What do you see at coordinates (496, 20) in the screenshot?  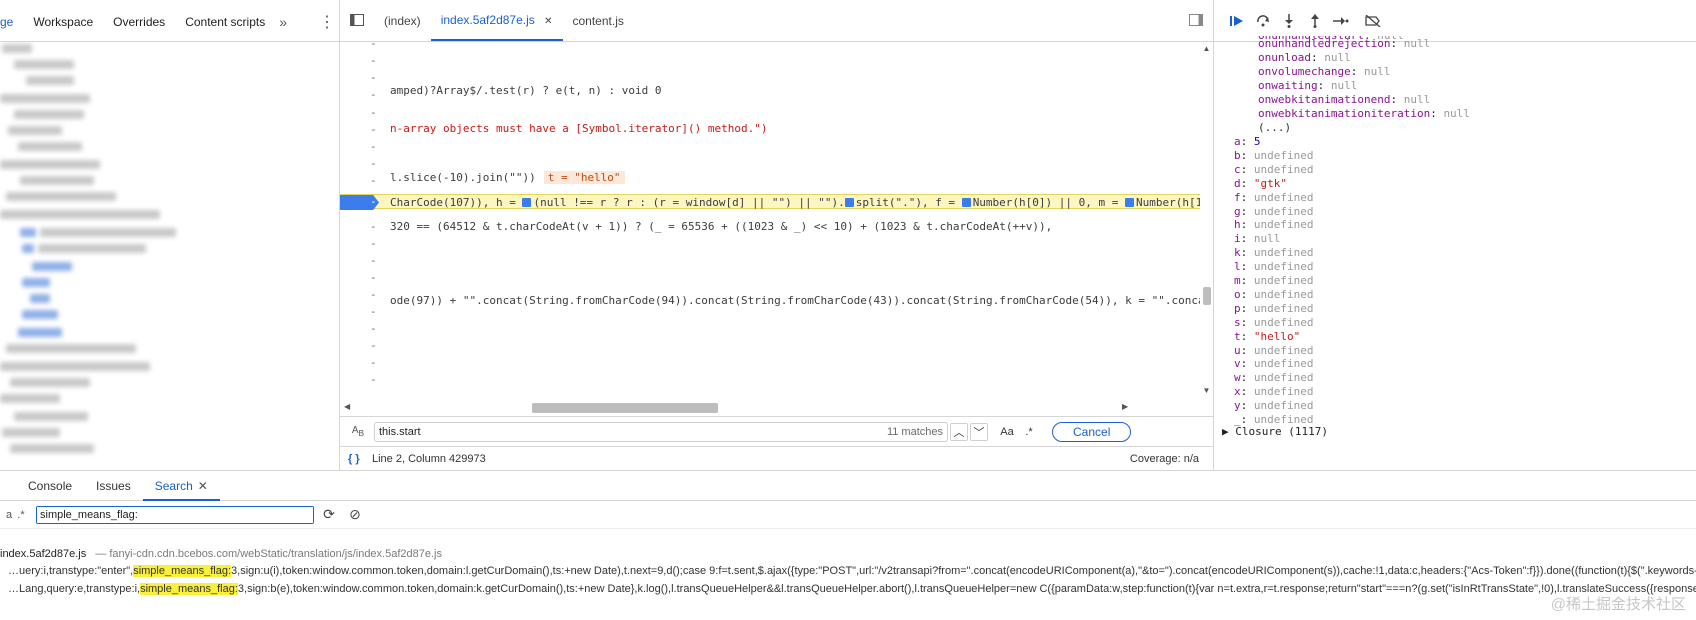 I see `tab-index-js: index.5af2d87e.js ✕` at bounding box center [496, 20].